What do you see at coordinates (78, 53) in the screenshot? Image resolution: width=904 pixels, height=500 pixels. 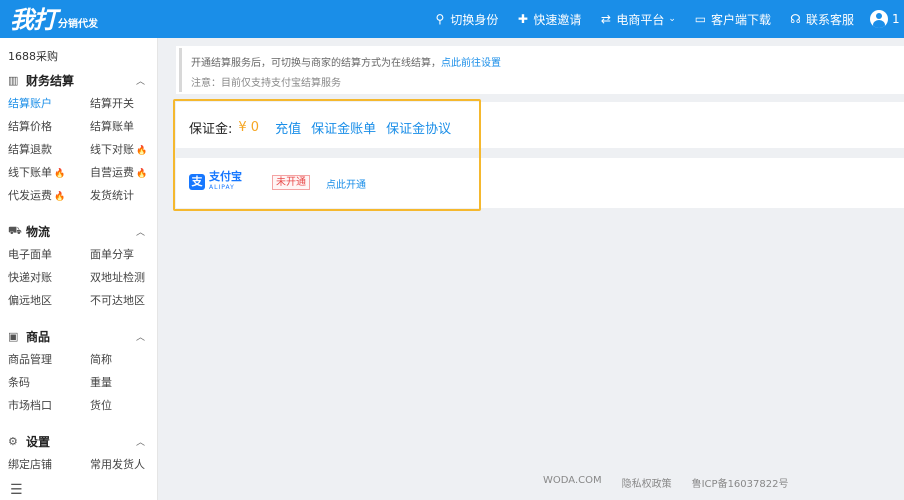 I see `sidebar-item-1688-purchase: 1688采购` at bounding box center [78, 53].